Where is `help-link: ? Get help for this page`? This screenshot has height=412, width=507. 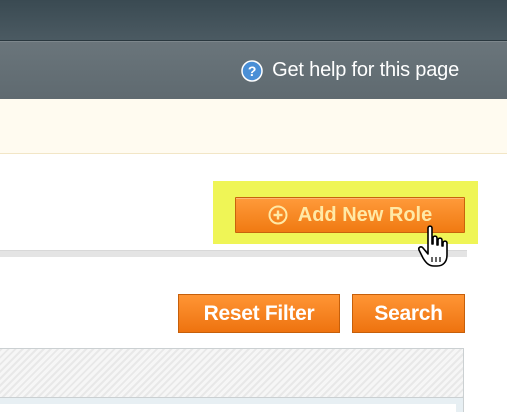 help-link: ? Get help for this page is located at coordinates (350, 70).